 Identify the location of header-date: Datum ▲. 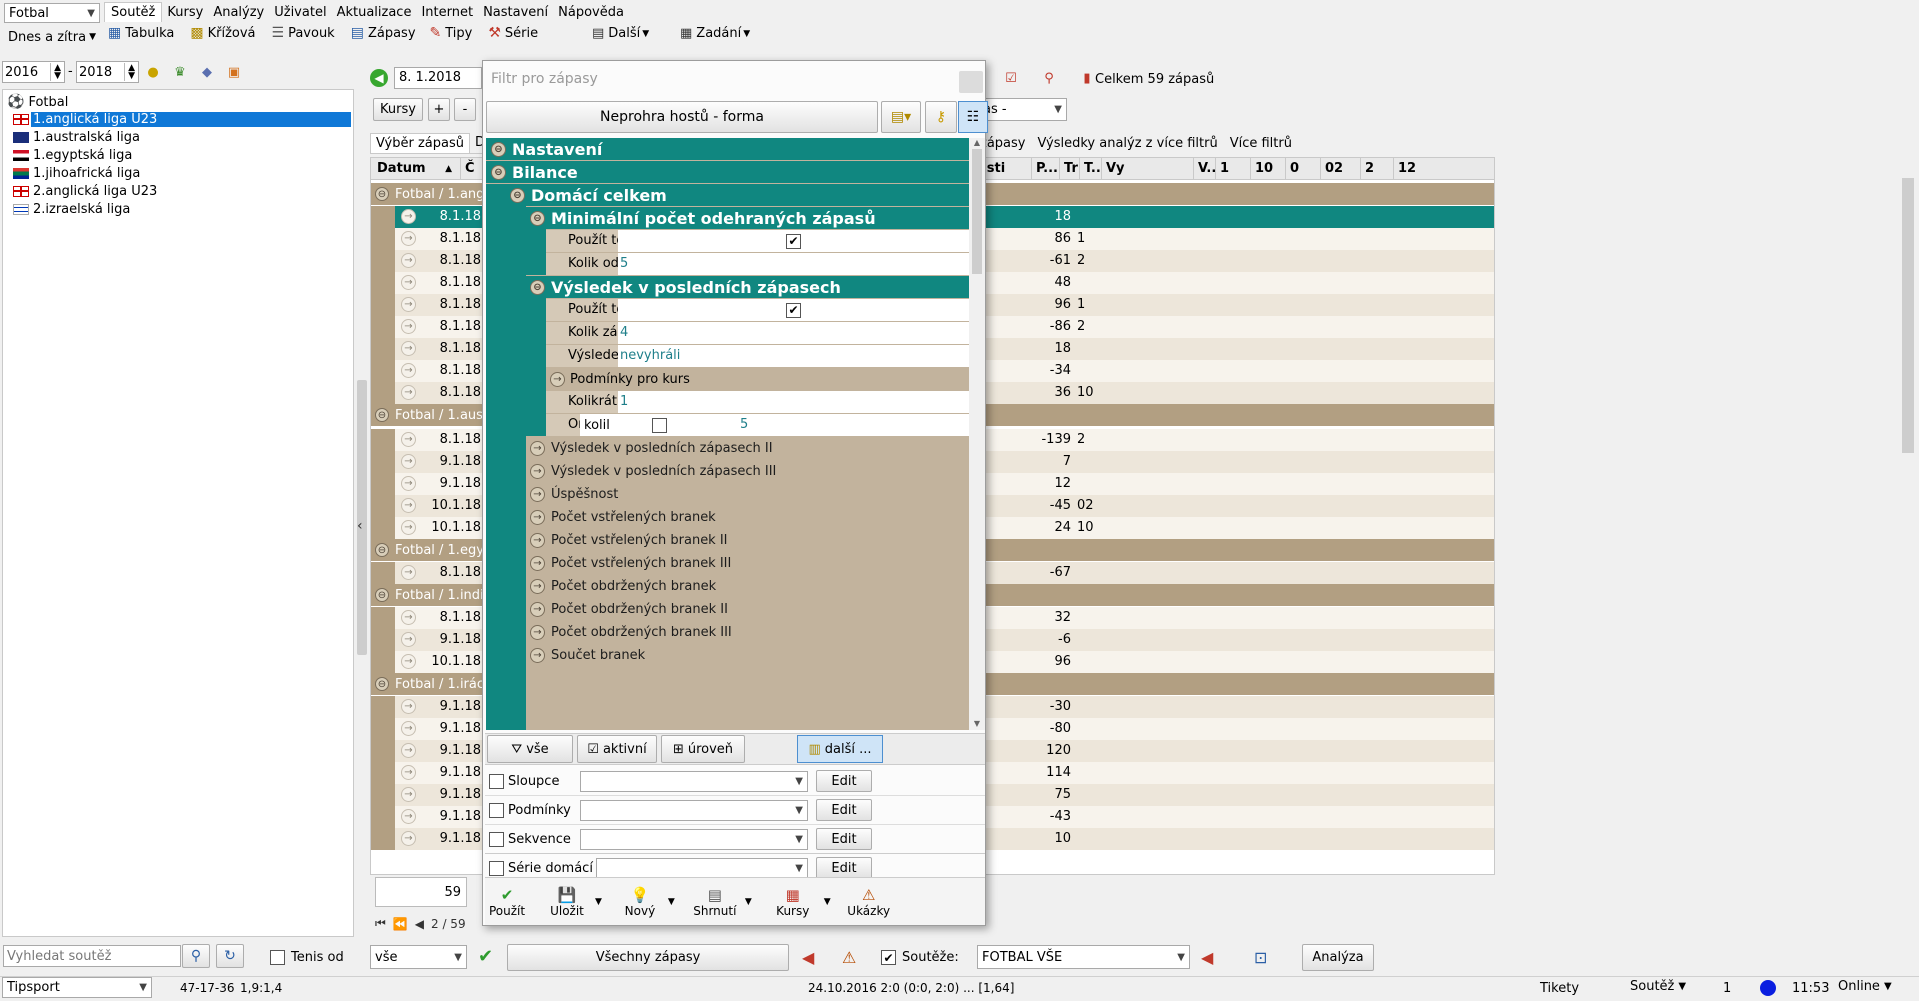
(416, 168).